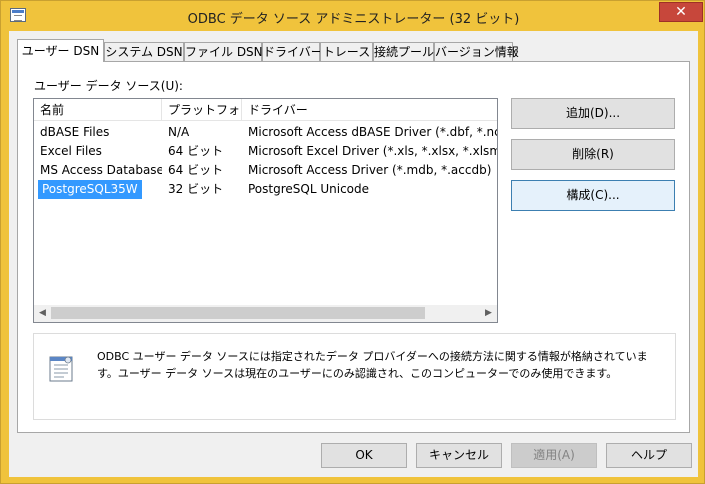 This screenshot has width=705, height=484. Describe the element at coordinates (60, 50) in the screenshot. I see `tab-user-dsn: ユーザー DSN` at that location.